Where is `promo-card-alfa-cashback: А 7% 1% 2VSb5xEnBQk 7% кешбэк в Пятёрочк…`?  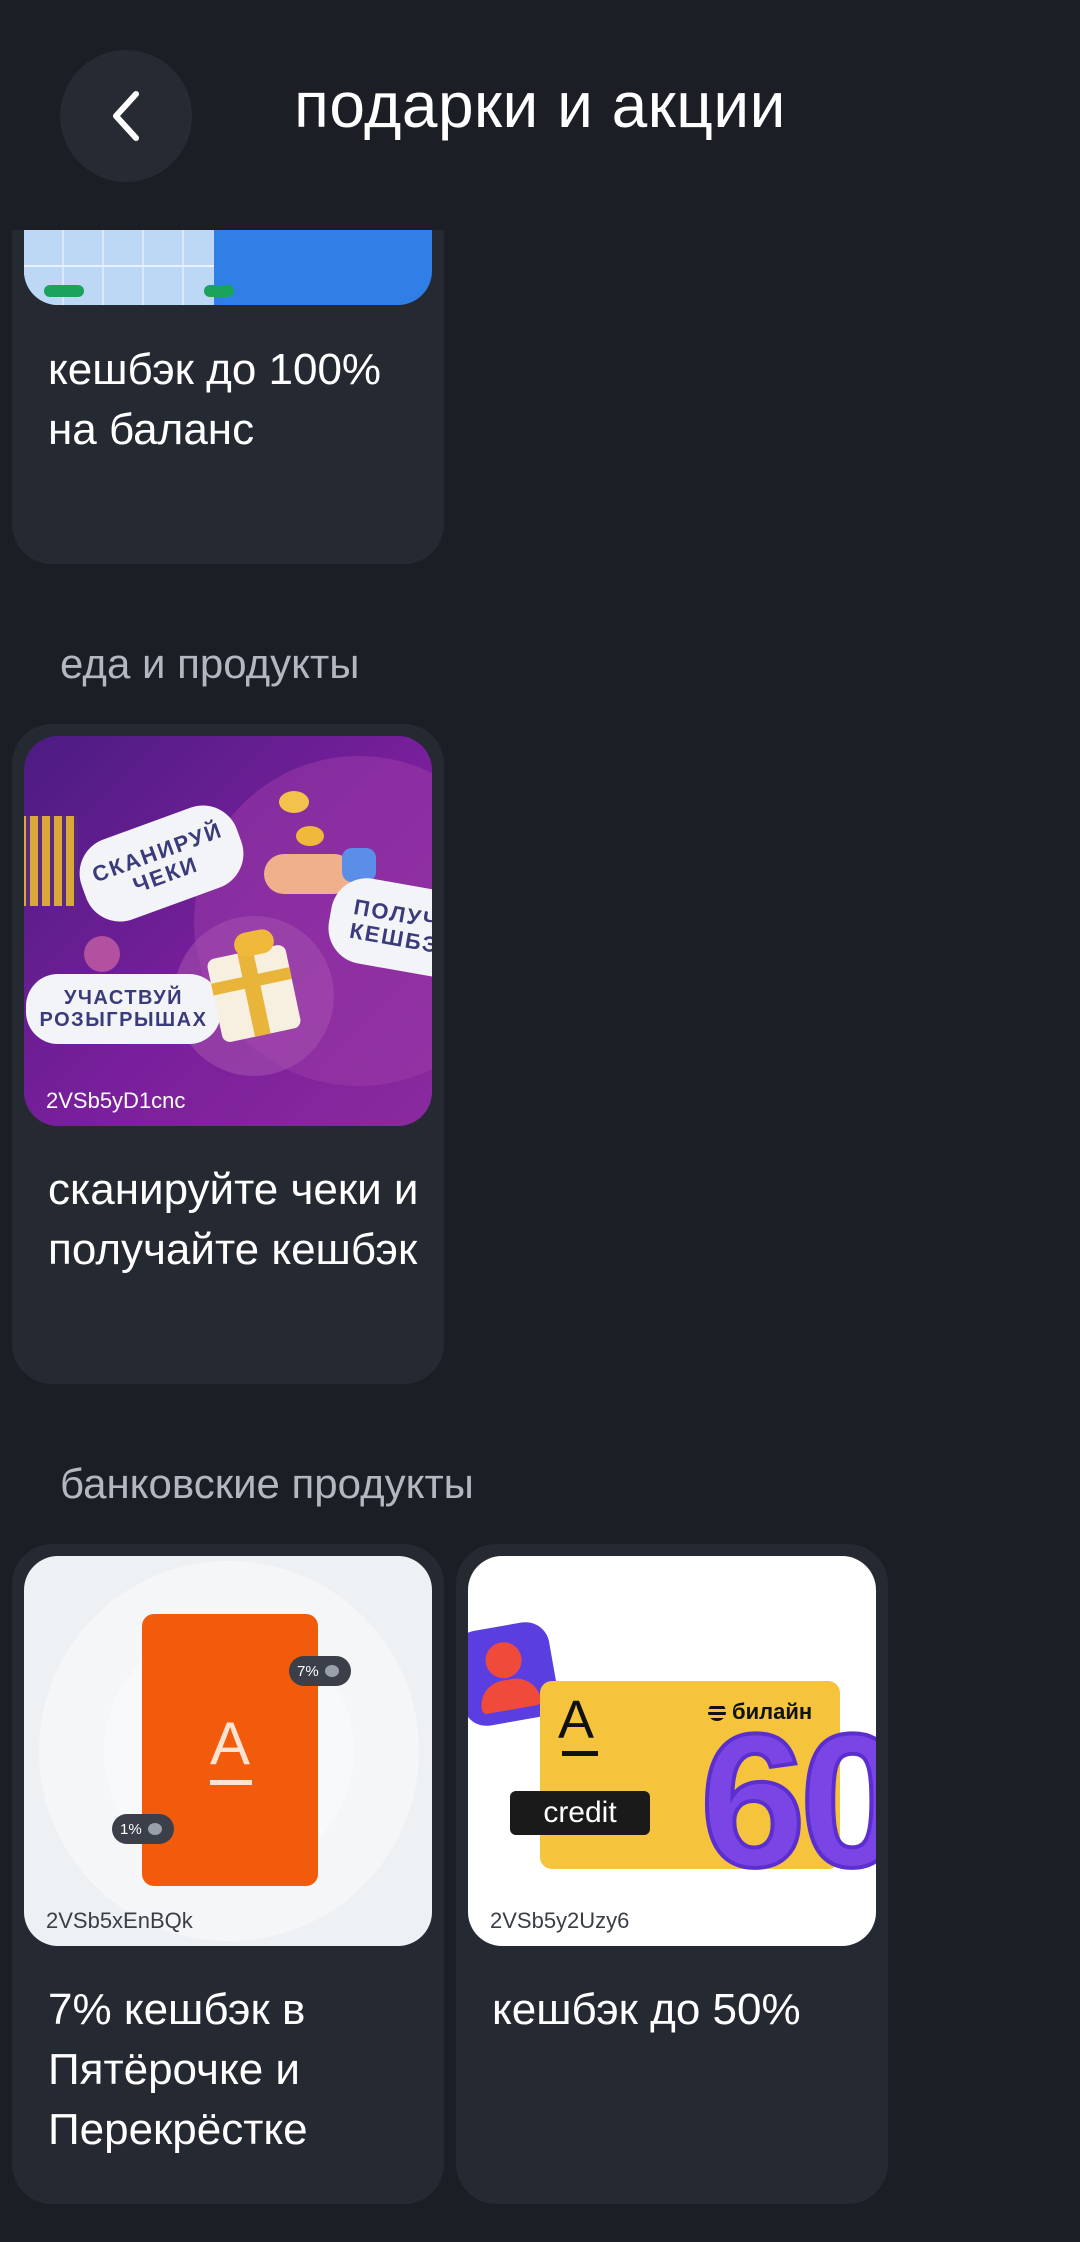 promo-card-alfa-cashback: А 7% 1% 2VSb5xEnBQk 7% кешбэк в Пятёрочк… is located at coordinates (228, 1874).